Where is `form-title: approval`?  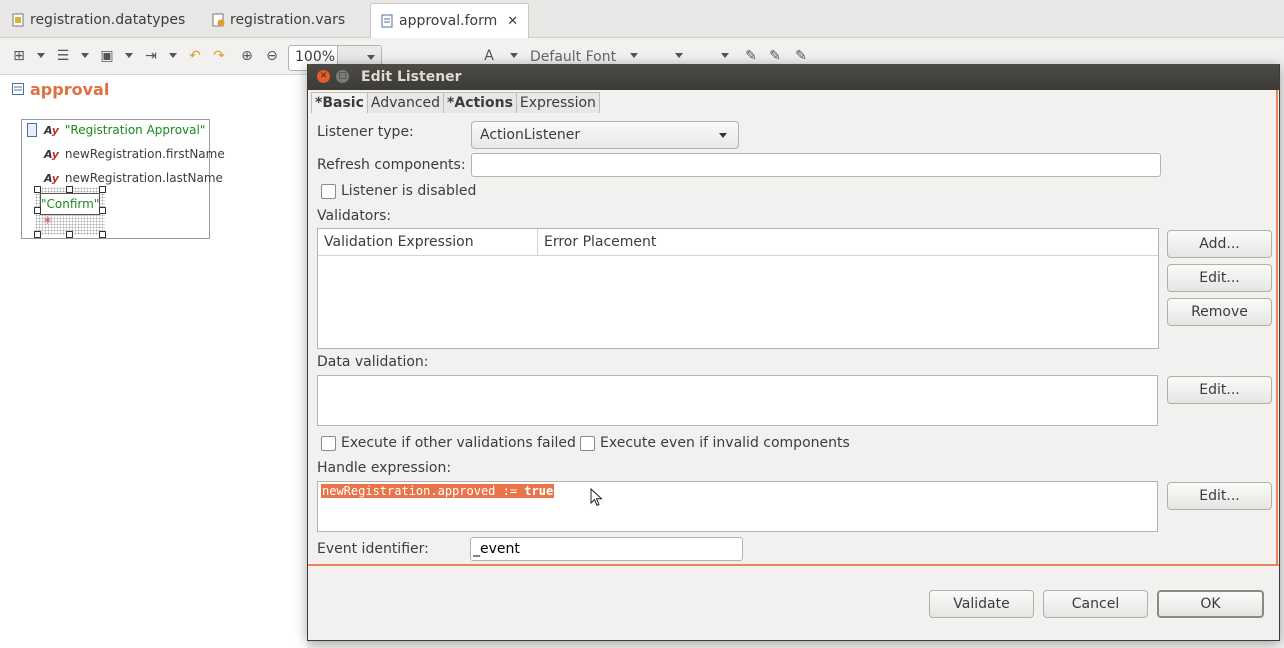
form-title: approval is located at coordinates (60, 89).